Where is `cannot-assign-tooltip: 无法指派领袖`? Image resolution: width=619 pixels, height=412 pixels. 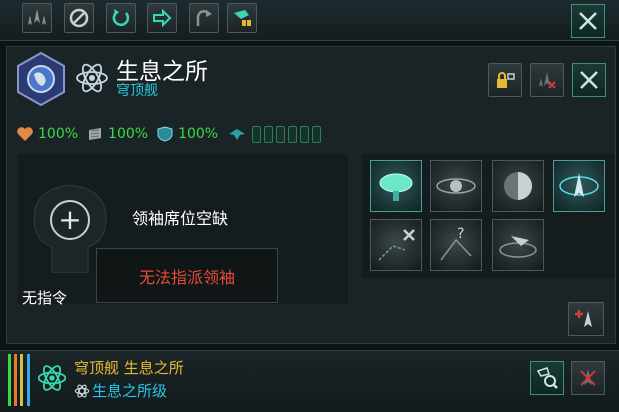
cannot-assign-tooltip: 无法指派领袖 is located at coordinates (187, 275).